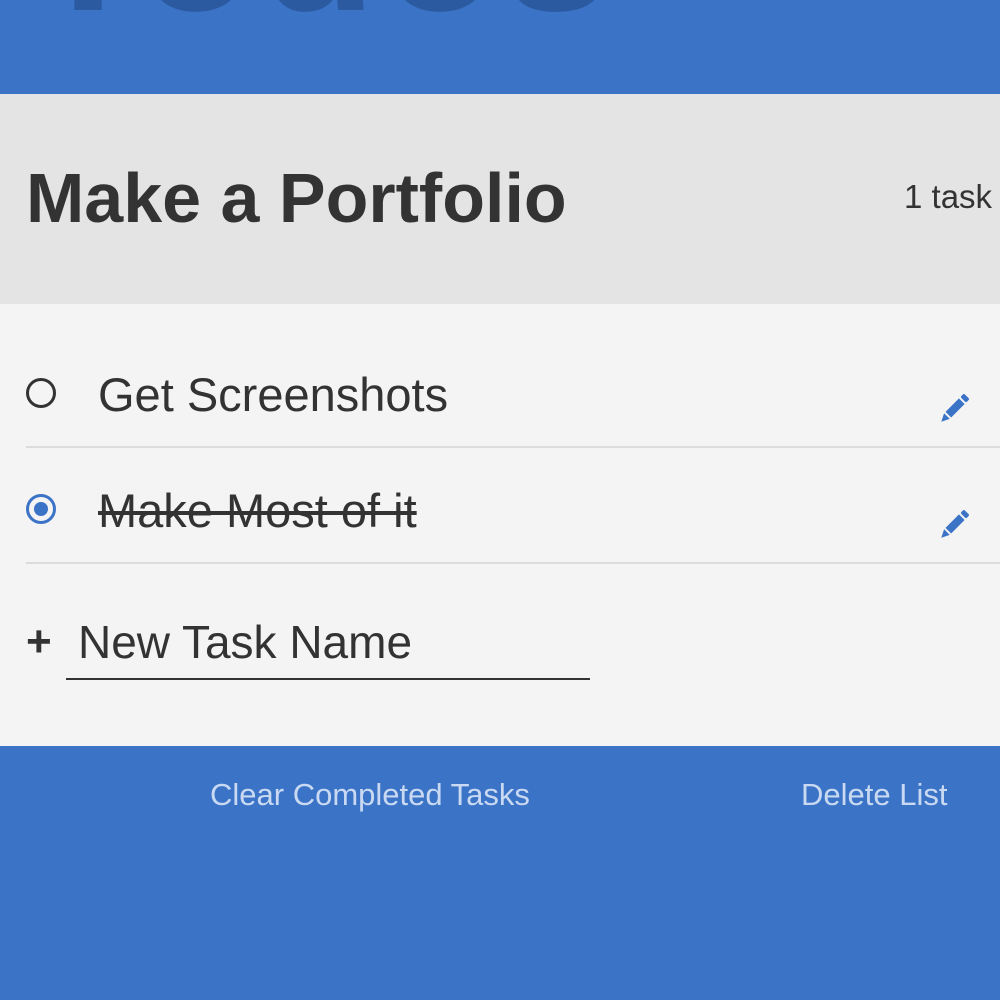  Describe the element at coordinates (296, 198) in the screenshot. I see `list-title: Make a Portfolio` at that location.